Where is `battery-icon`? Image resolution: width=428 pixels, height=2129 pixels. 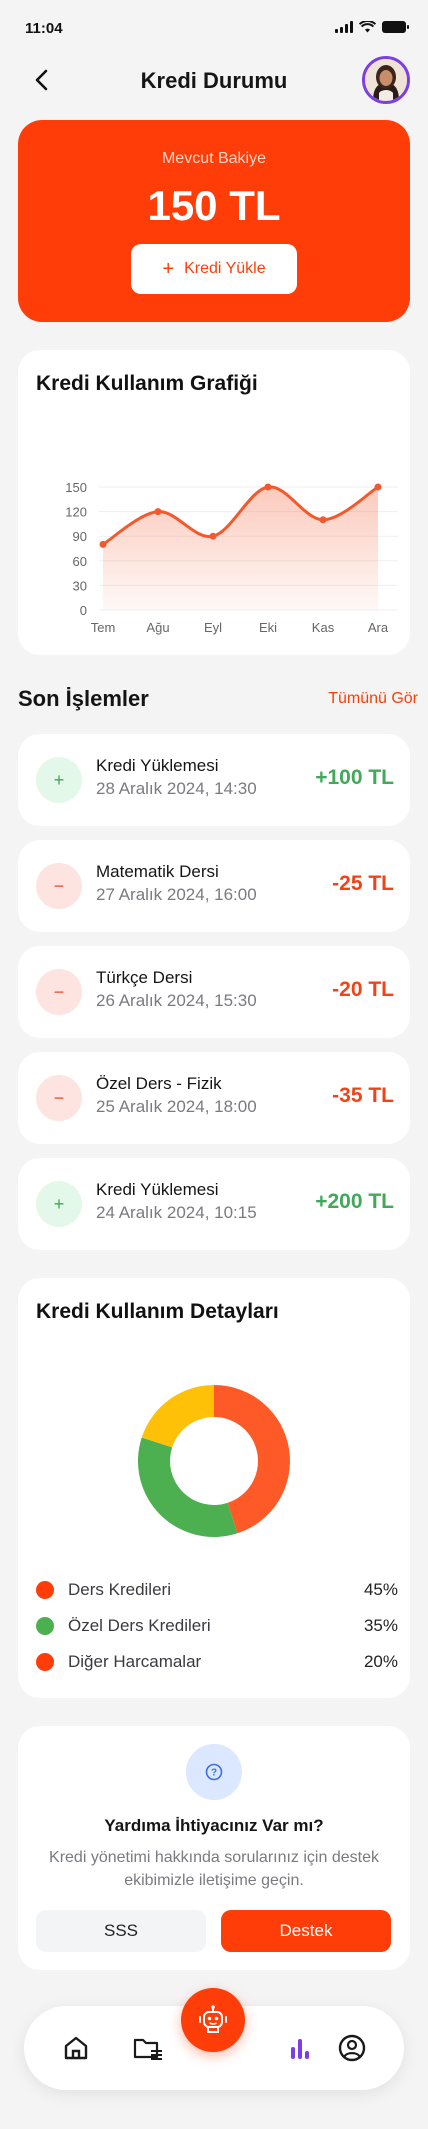 battery-icon is located at coordinates (395, 27).